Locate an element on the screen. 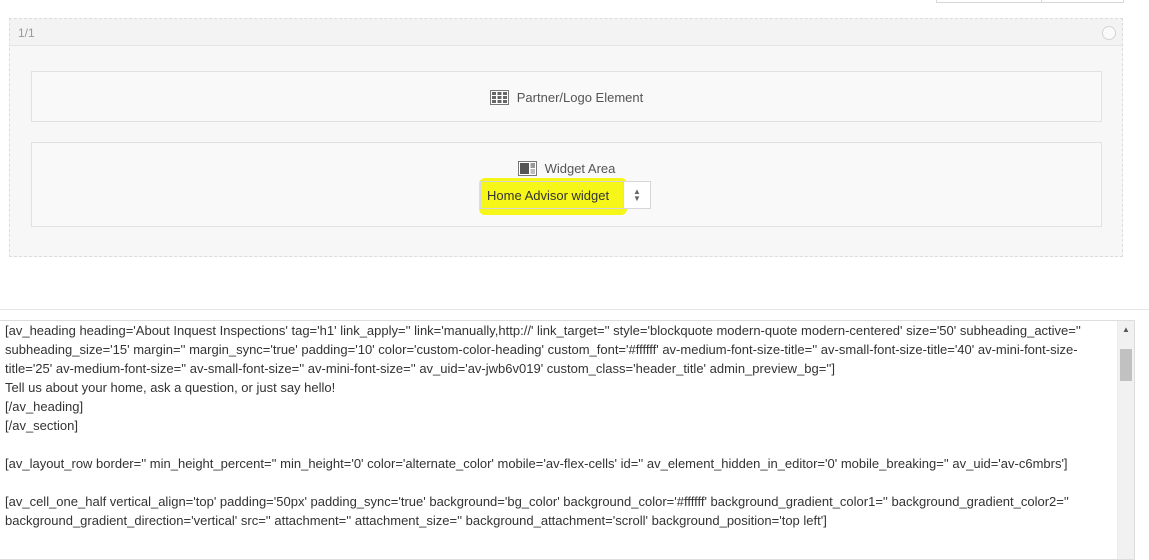 The image size is (1149, 560). column-size-label: 1/1 is located at coordinates (26, 33).